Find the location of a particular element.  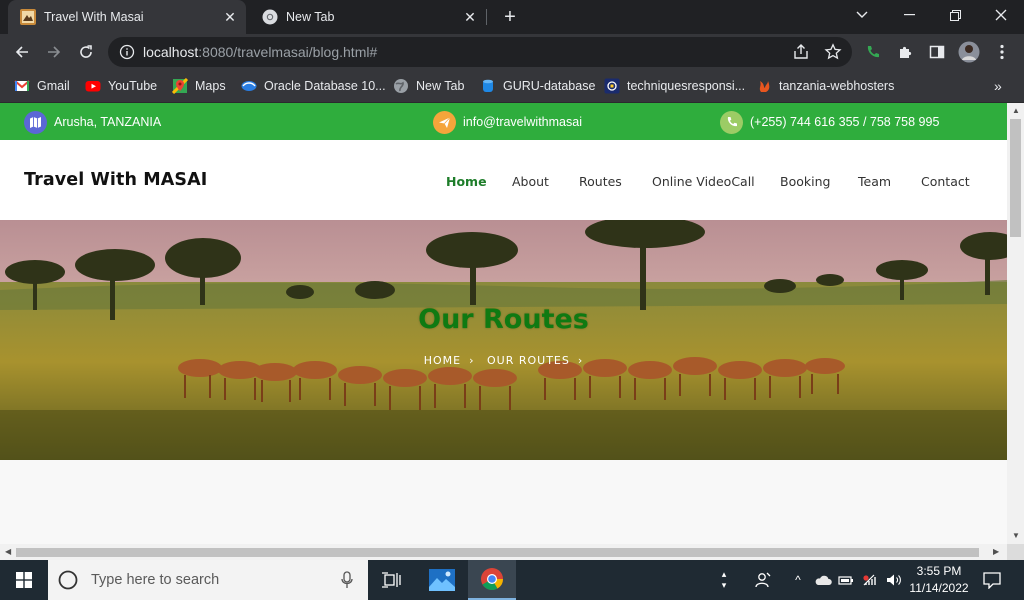

email-item: info@travelwithmasai is located at coordinates (507, 122).